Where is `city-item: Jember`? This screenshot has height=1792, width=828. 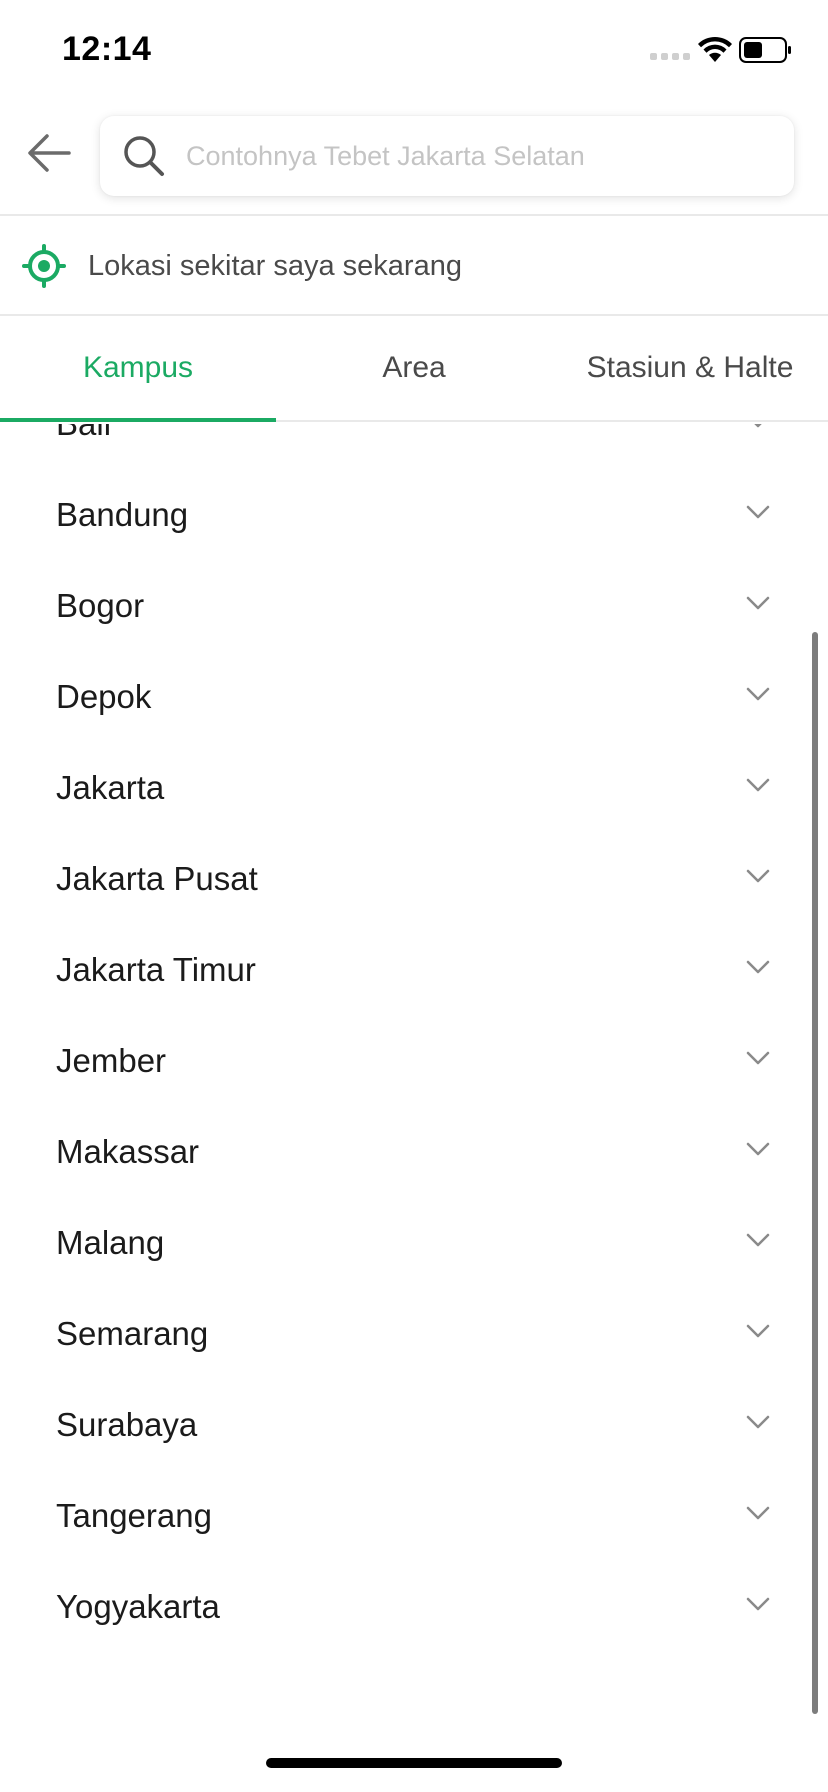 city-item: Jember is located at coordinates (414, 1060).